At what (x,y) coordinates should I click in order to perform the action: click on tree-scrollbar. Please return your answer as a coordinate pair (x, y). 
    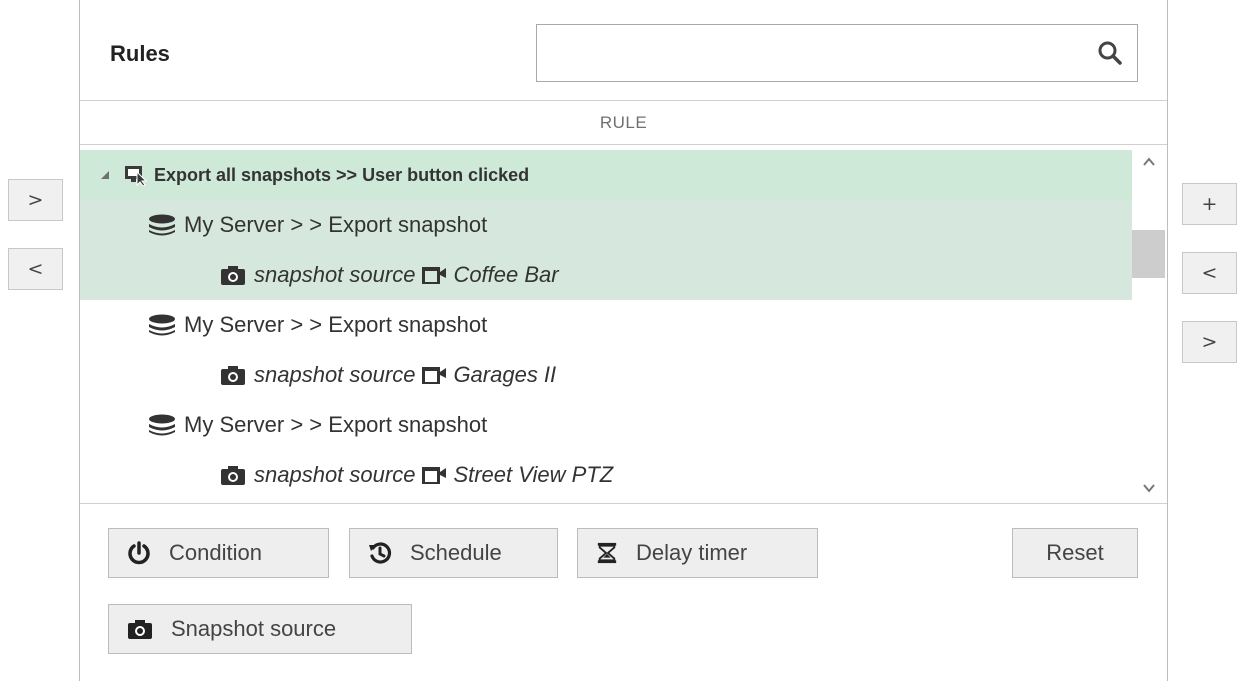
    Looking at the image, I should click on (1148, 326).